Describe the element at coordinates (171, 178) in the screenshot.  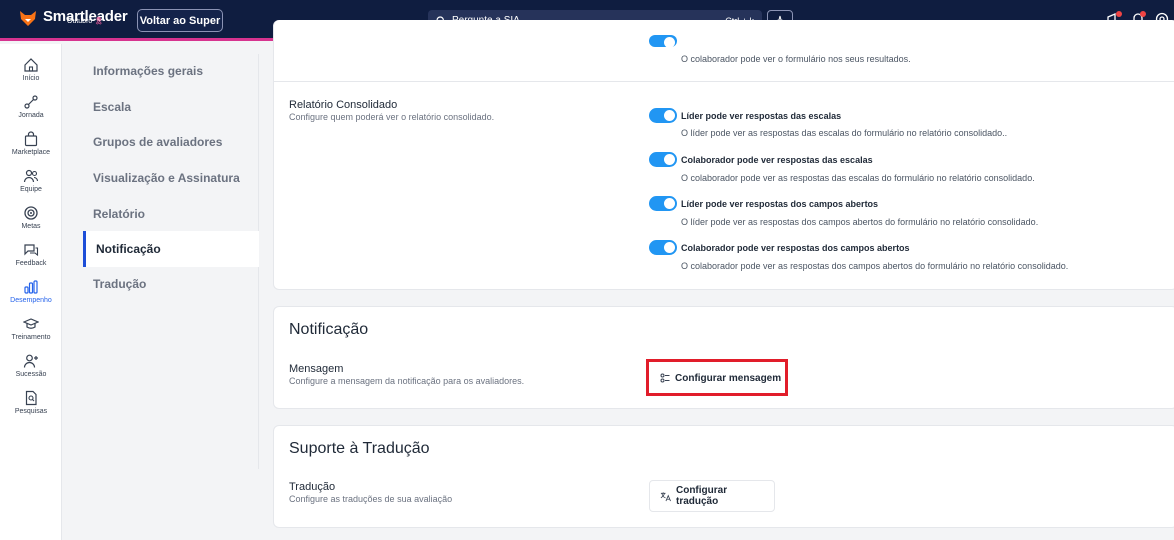
I see `nav-item-visualizacao-e-assinatura: Visualização e Assinatura` at that location.